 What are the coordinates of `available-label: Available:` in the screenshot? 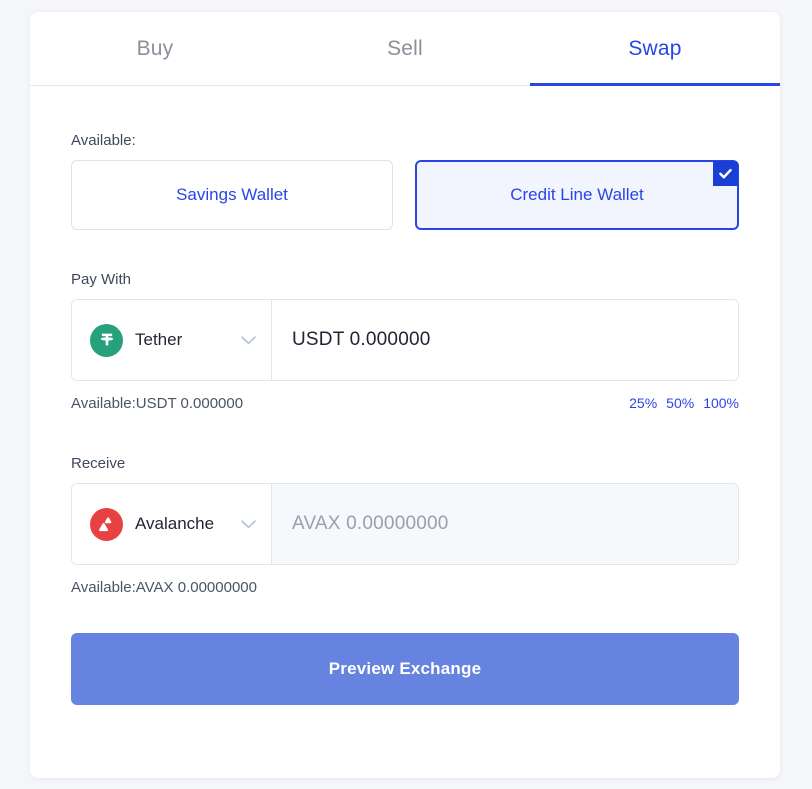 It's located at (103, 140).